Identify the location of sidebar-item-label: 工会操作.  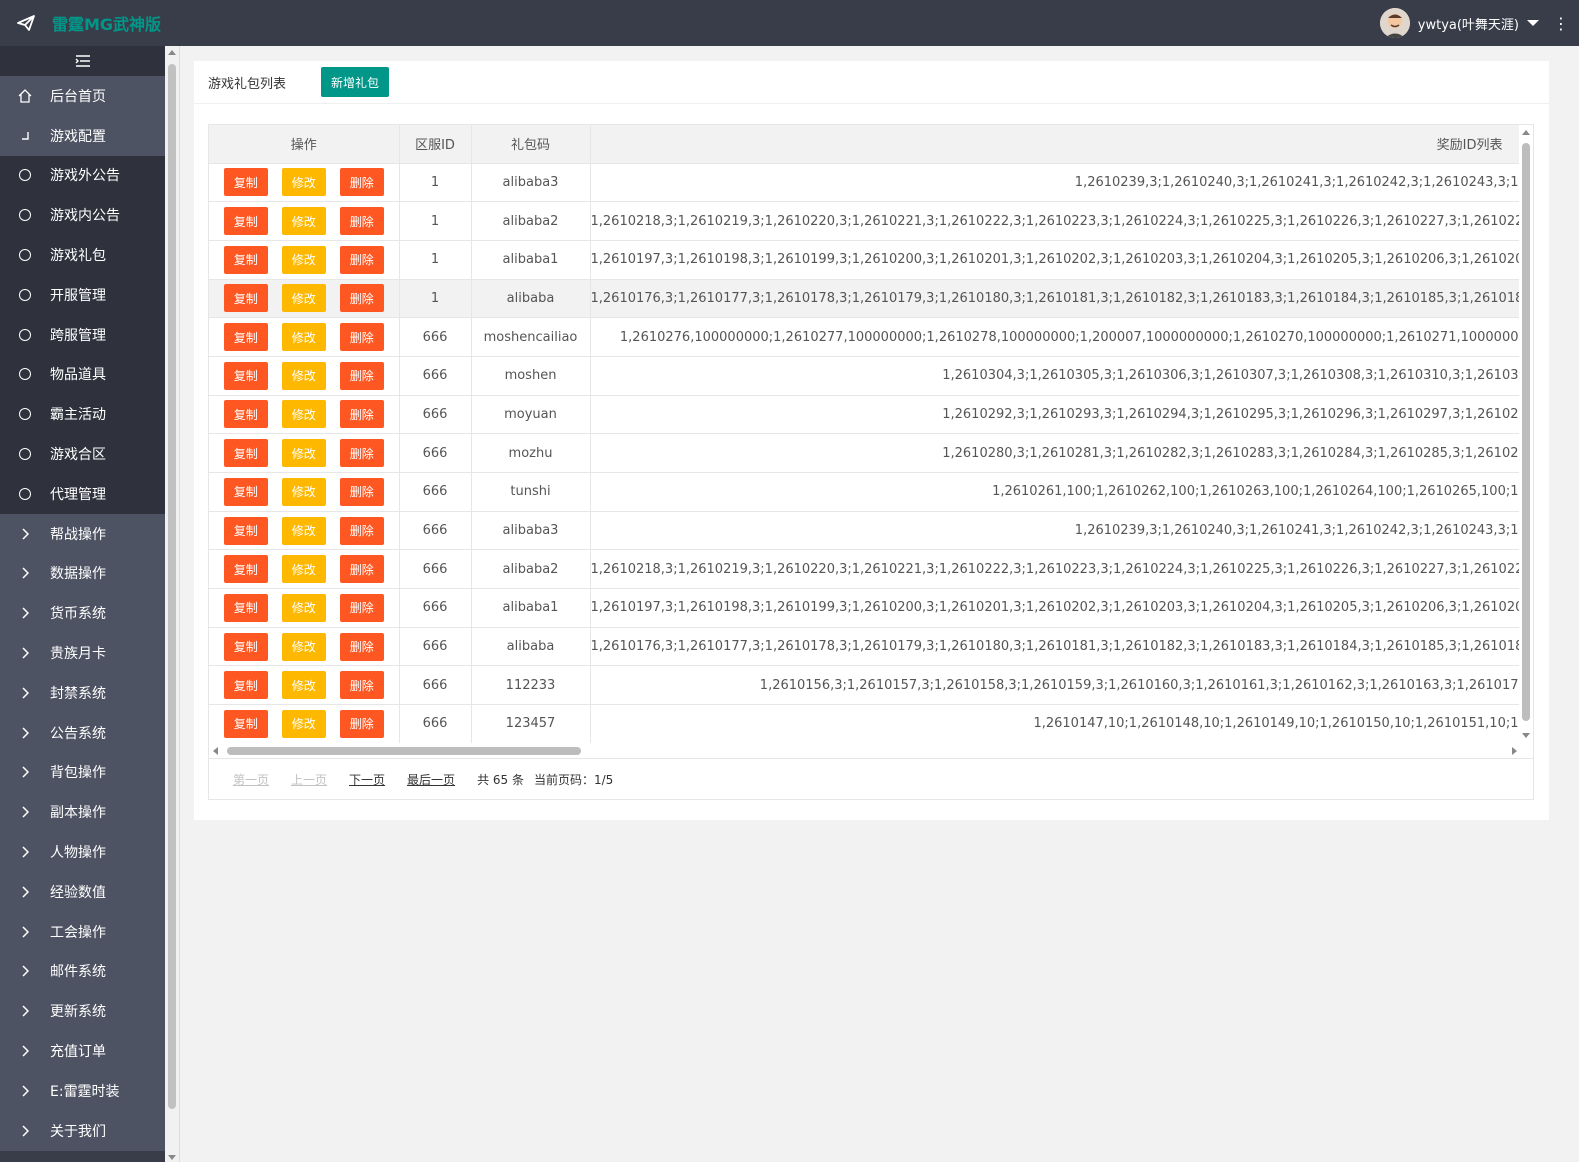
(78, 932).